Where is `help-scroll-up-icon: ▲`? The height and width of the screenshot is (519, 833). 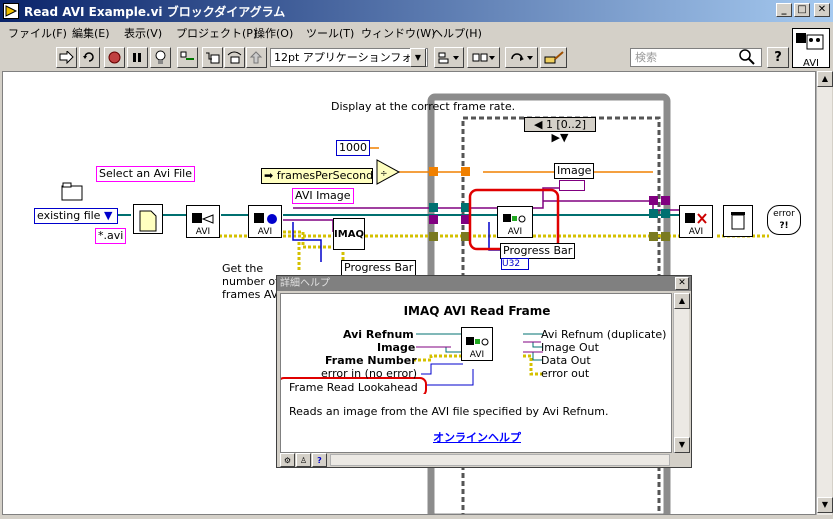
help-scroll-up-icon: ▲ is located at coordinates (682, 301).